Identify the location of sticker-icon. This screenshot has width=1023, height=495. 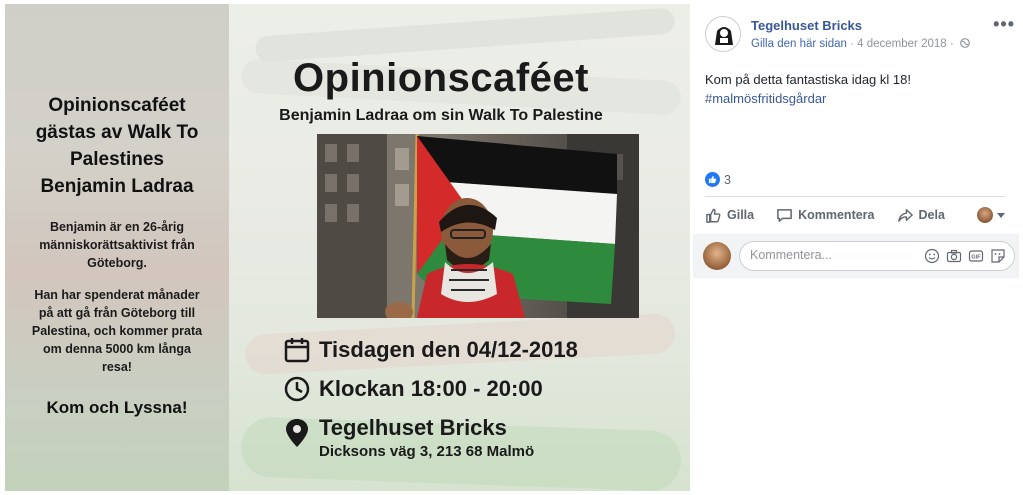
(998, 256).